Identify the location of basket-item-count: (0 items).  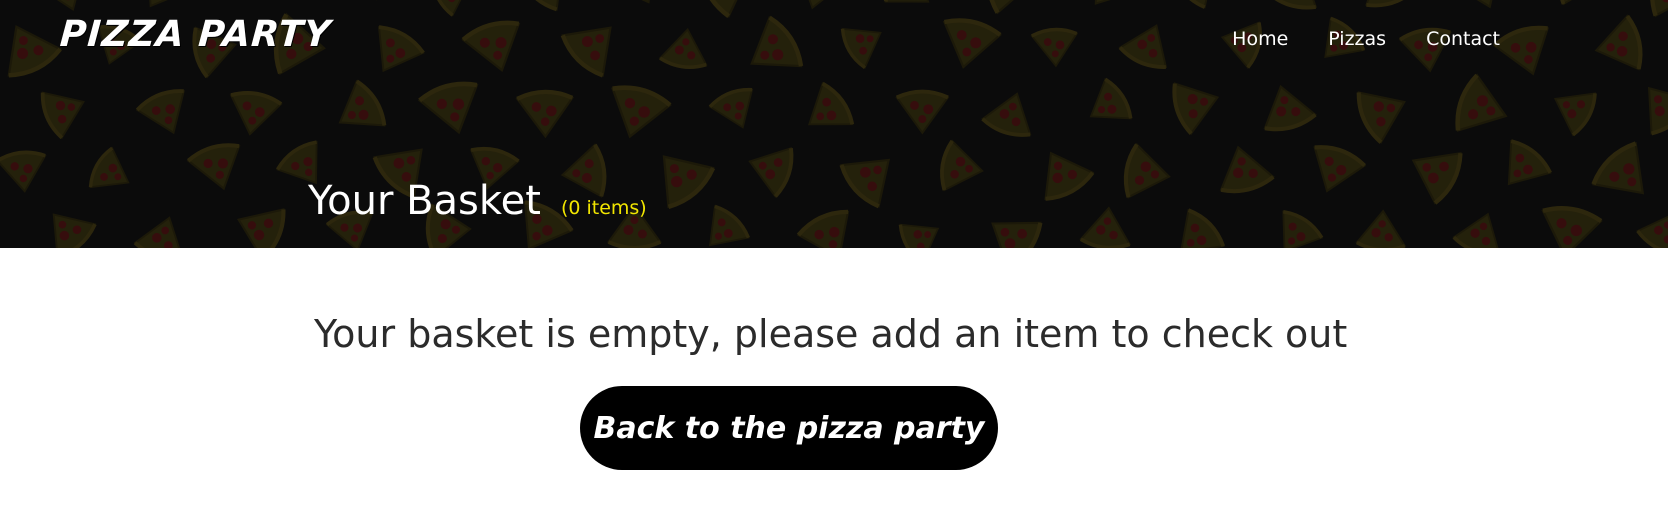
(603, 208).